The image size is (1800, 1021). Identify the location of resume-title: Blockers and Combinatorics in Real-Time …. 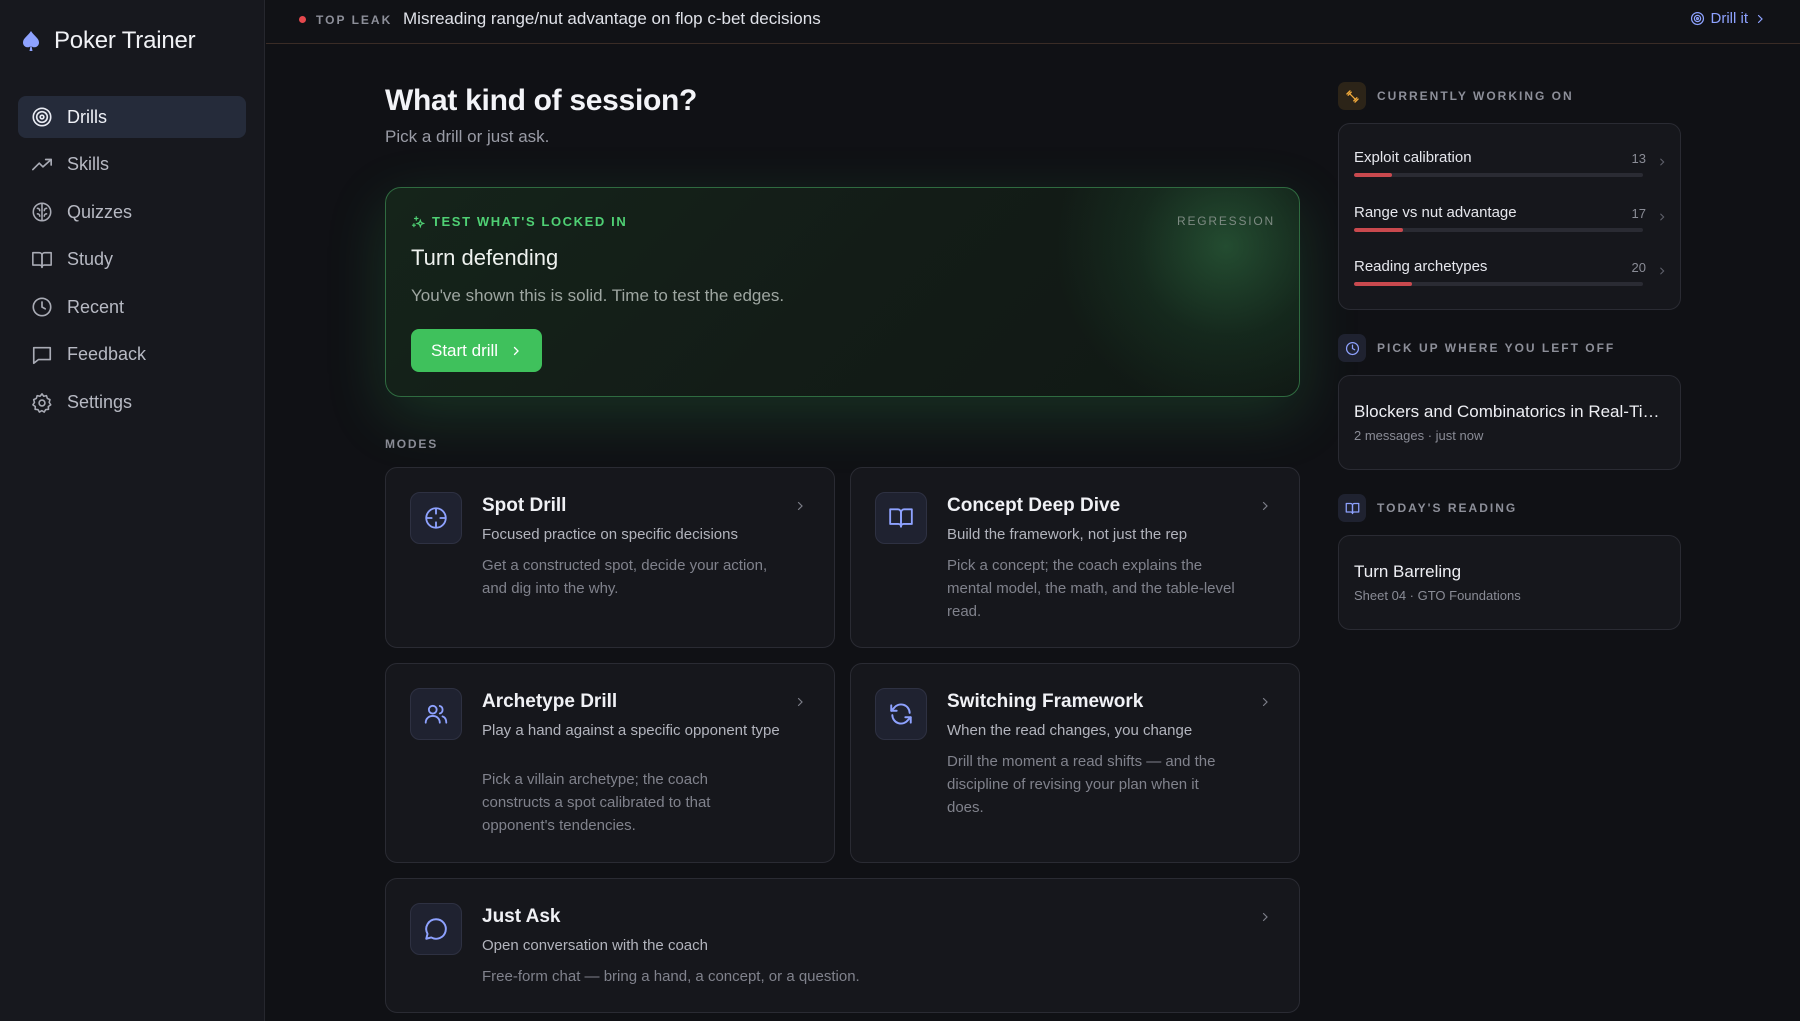
(1511, 411).